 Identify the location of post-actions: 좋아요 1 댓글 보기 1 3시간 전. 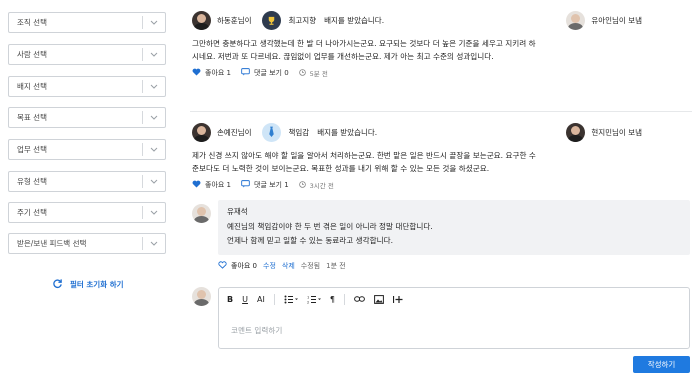
(263, 185).